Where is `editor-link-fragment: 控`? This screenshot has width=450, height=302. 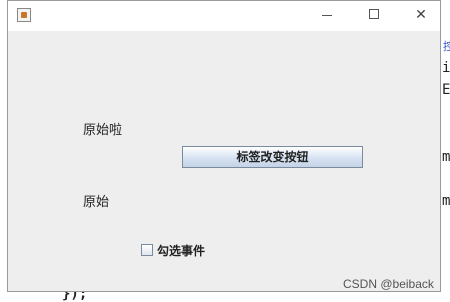
editor-link-fragment: 控 is located at coordinates (446, 46).